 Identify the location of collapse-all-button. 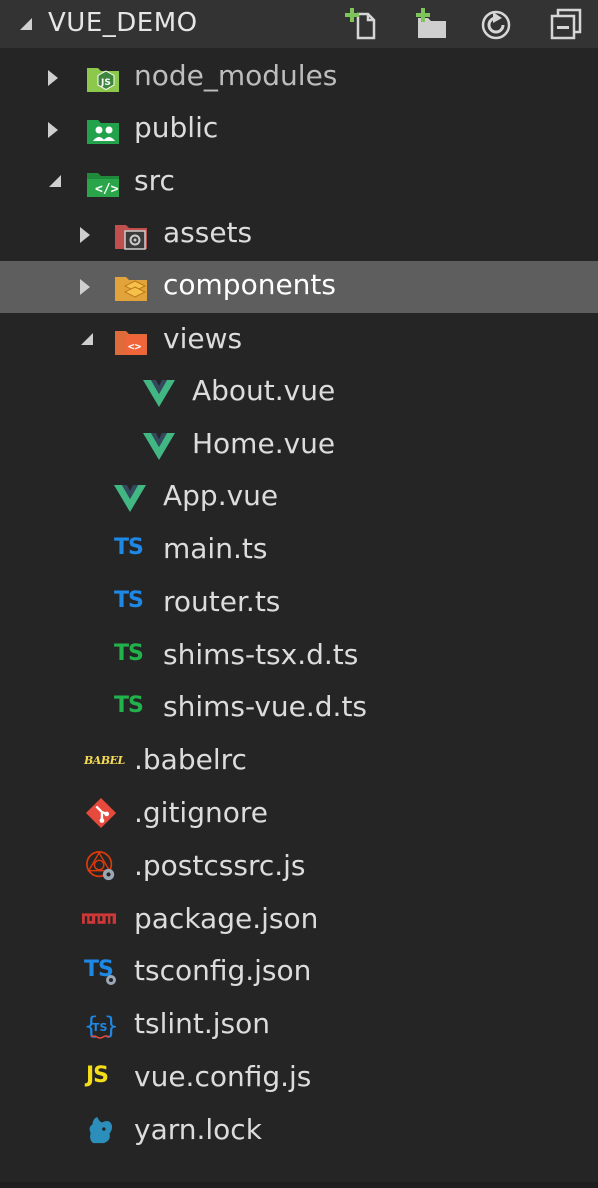
(566, 24).